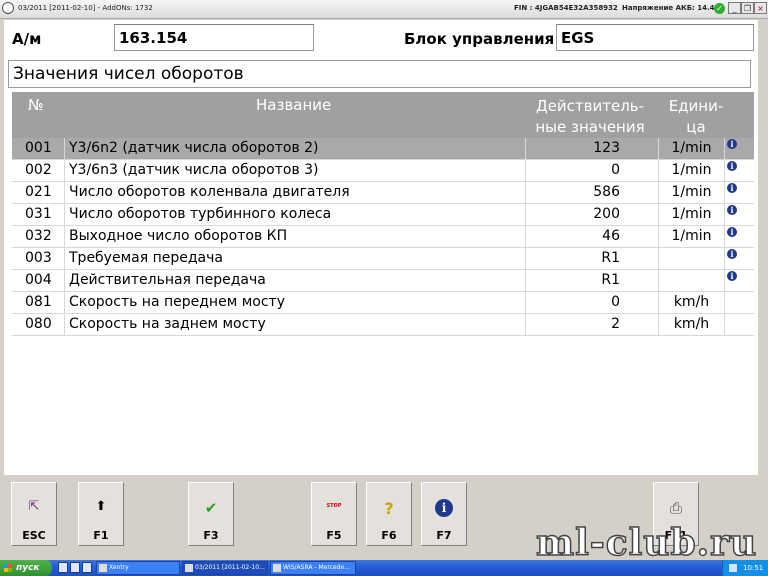  What do you see at coordinates (334, 535) in the screenshot?
I see `f5-button-label: F5` at bounding box center [334, 535].